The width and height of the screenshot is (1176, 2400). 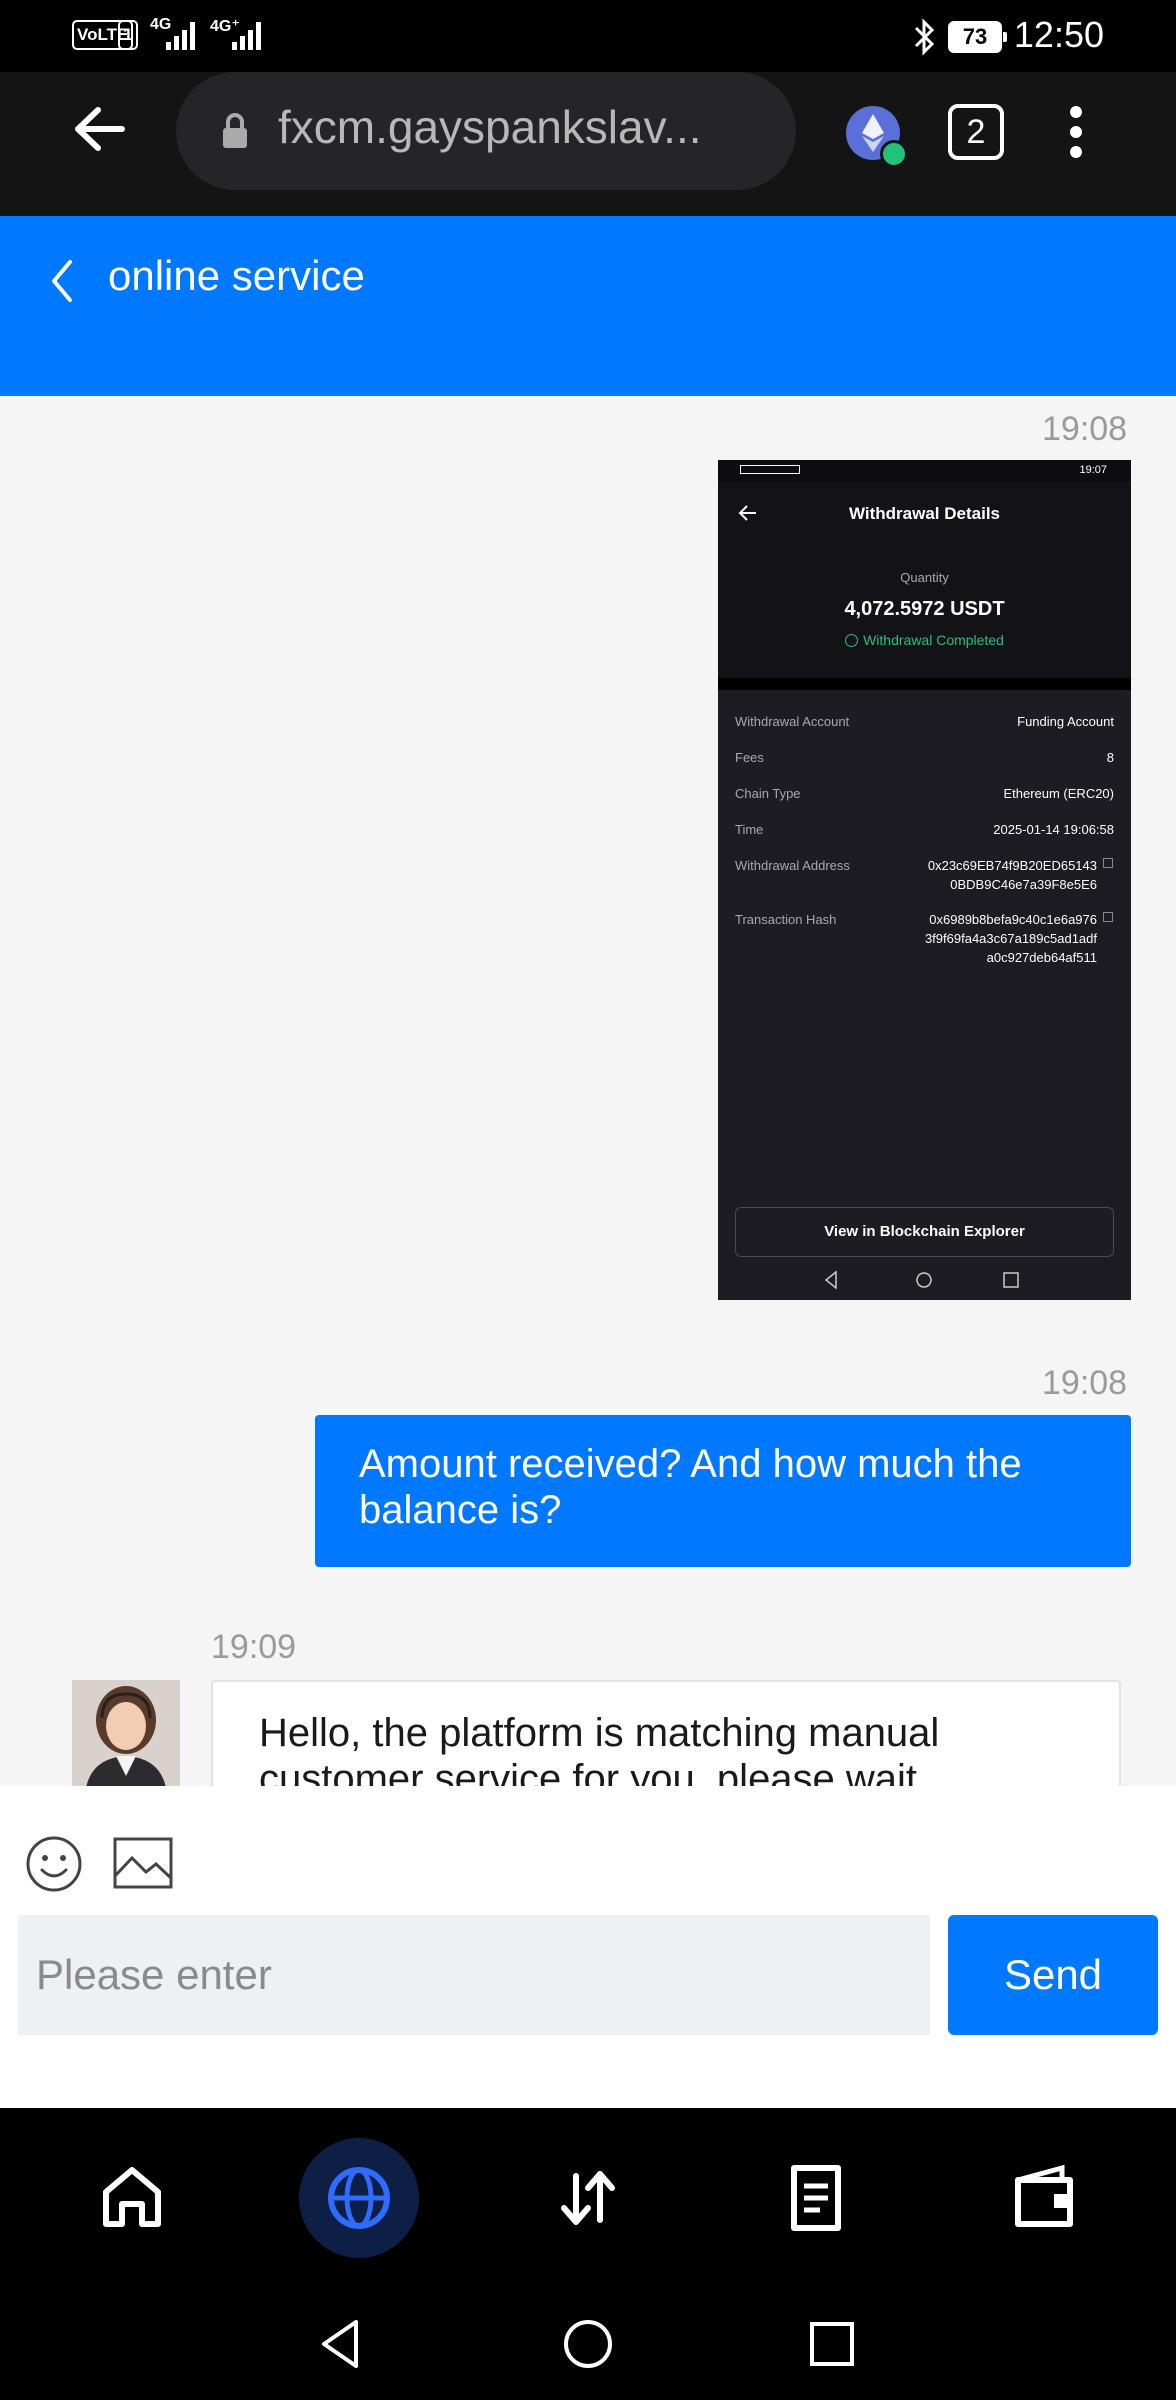 What do you see at coordinates (474, 1975) in the screenshot?
I see `message-input` at bounding box center [474, 1975].